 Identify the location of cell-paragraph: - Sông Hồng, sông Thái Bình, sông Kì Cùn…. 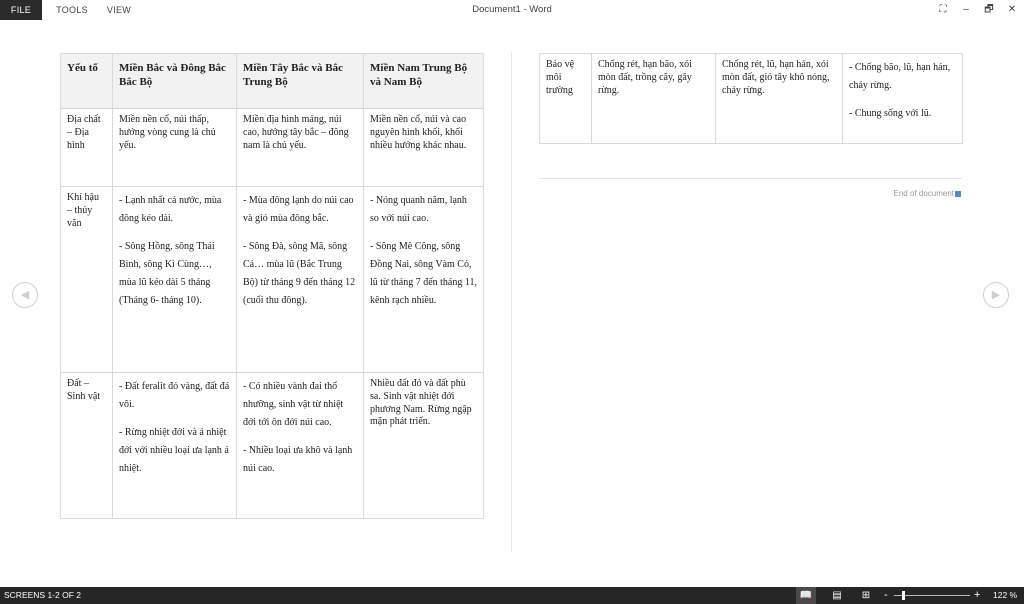
(167, 273).